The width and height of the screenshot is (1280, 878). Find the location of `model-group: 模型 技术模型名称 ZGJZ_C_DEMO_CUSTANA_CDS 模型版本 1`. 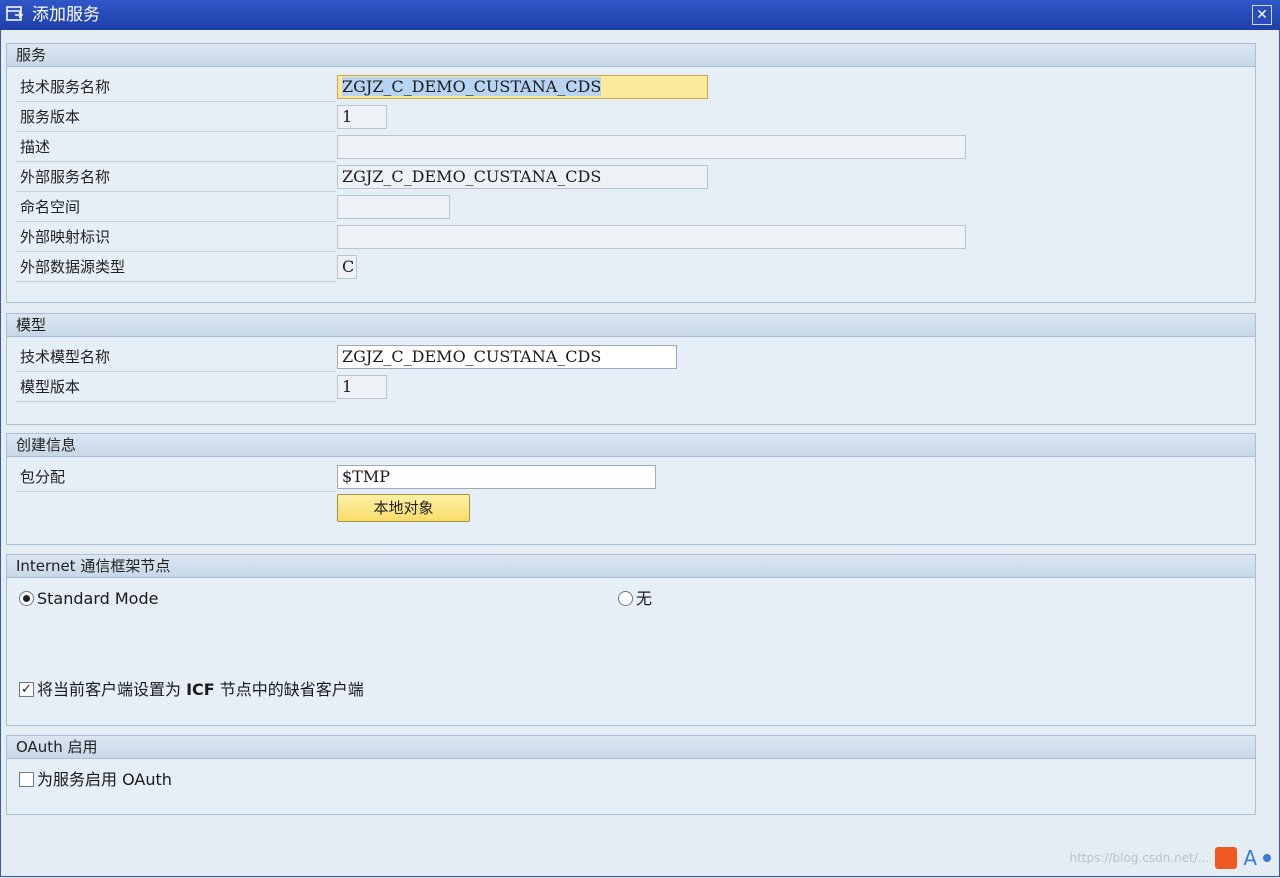

model-group: 模型 技术模型名称 ZGJZ_C_DEMO_CUSTANA_CDS 模型版本 1 is located at coordinates (631, 369).